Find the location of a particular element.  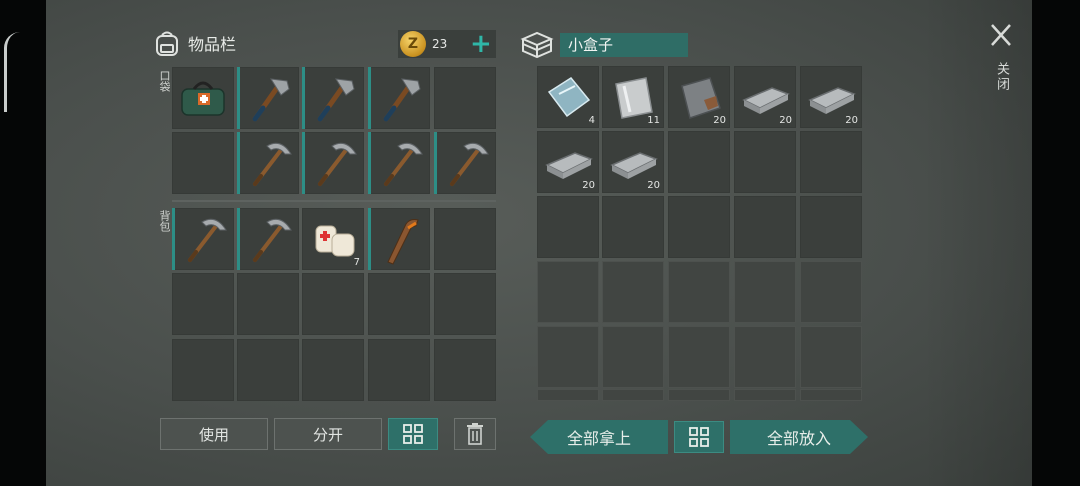

glass-pane-icon is located at coordinates (569, 97).